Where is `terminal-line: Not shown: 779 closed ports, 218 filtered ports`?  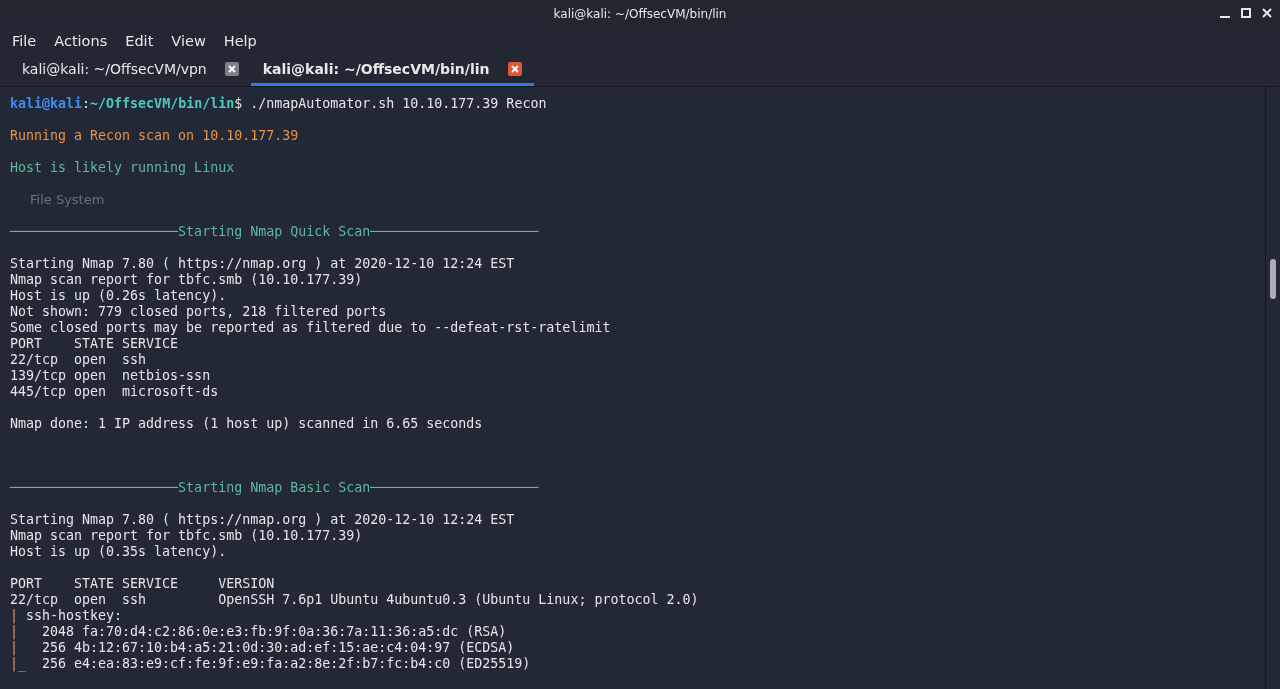 terminal-line: Not shown: 779 closed ports, 218 filtered ports is located at coordinates (198, 311).